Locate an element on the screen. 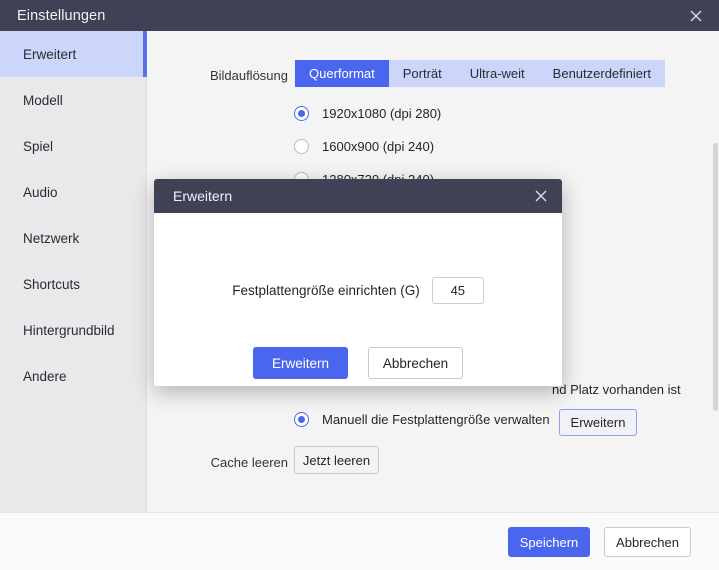  storage-expand-button: Erweitern is located at coordinates (598, 422).